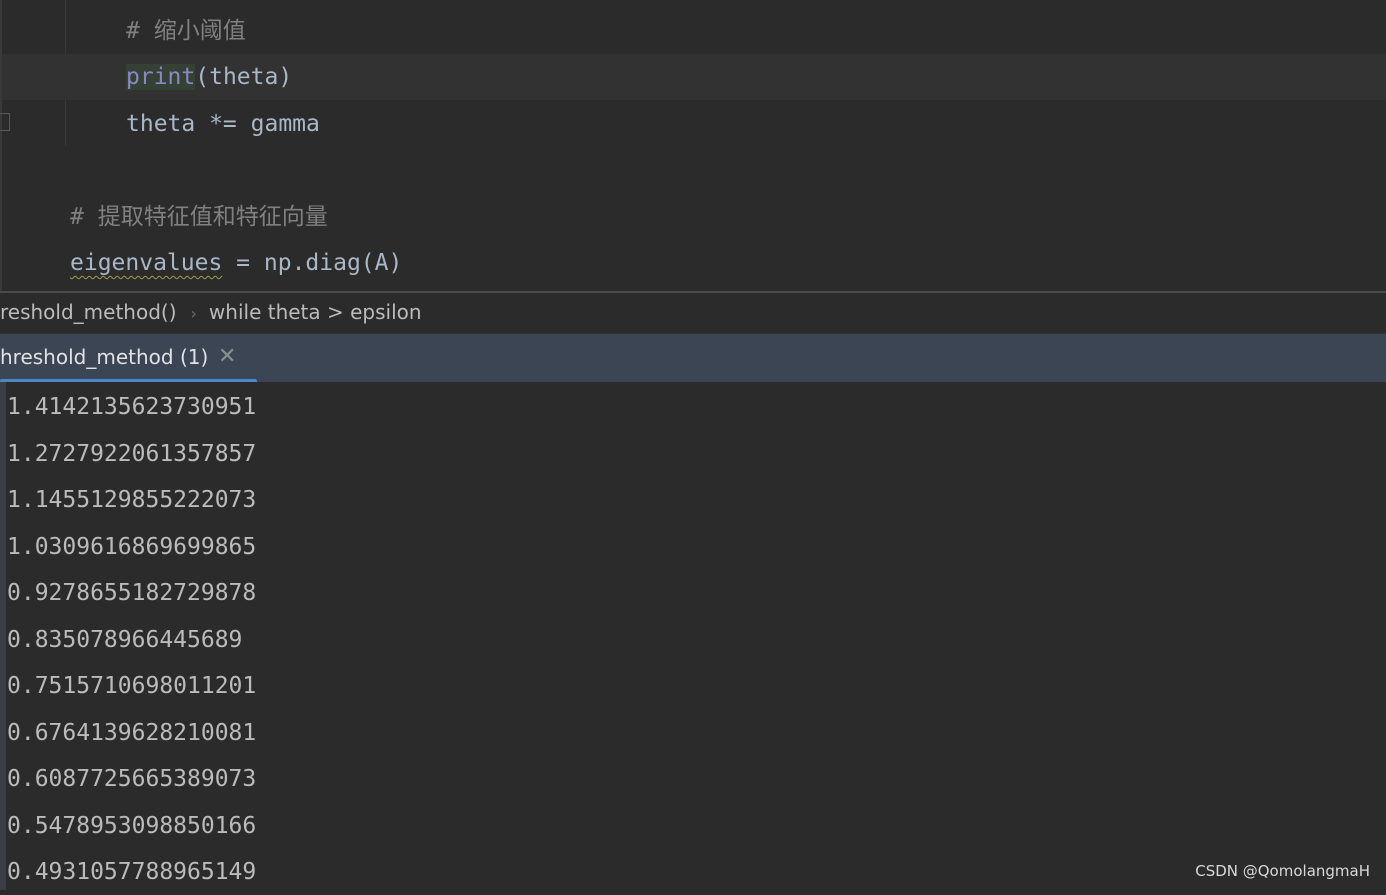 The height and width of the screenshot is (895, 1386). What do you see at coordinates (728, 263) in the screenshot?
I see `code-line: eigenvalues = np.diag(A)` at bounding box center [728, 263].